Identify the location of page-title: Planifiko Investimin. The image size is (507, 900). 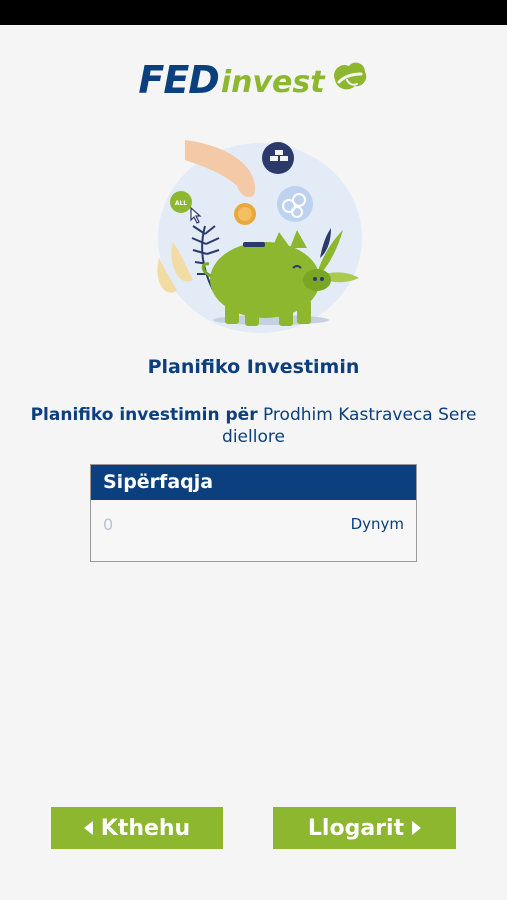
(253, 367).